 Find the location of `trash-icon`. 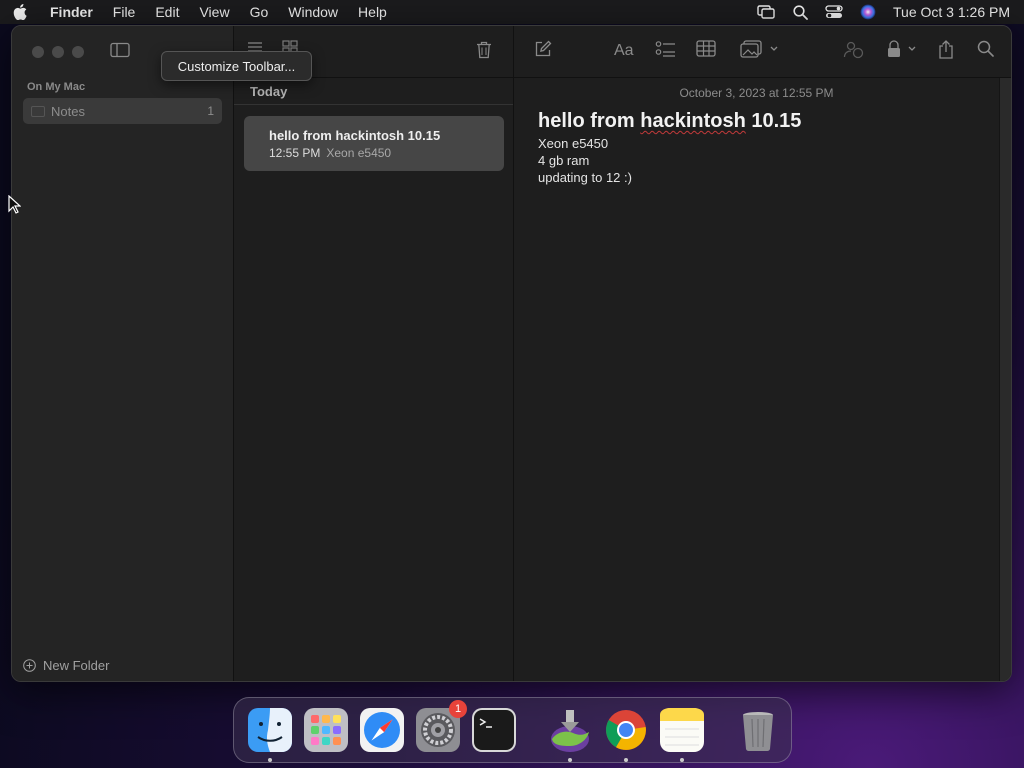

trash-icon is located at coordinates (484, 50).